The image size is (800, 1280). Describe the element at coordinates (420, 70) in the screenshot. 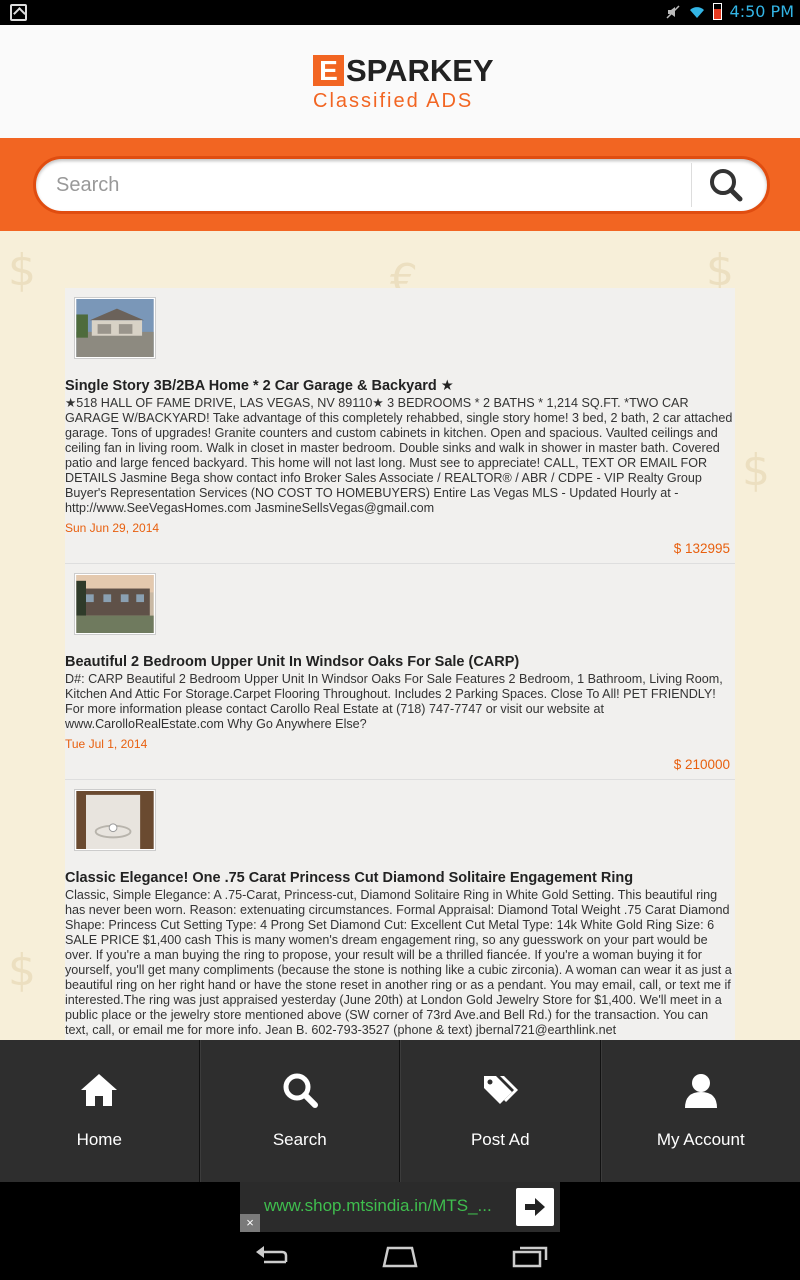

I see `logo-name: SPARKEY` at that location.